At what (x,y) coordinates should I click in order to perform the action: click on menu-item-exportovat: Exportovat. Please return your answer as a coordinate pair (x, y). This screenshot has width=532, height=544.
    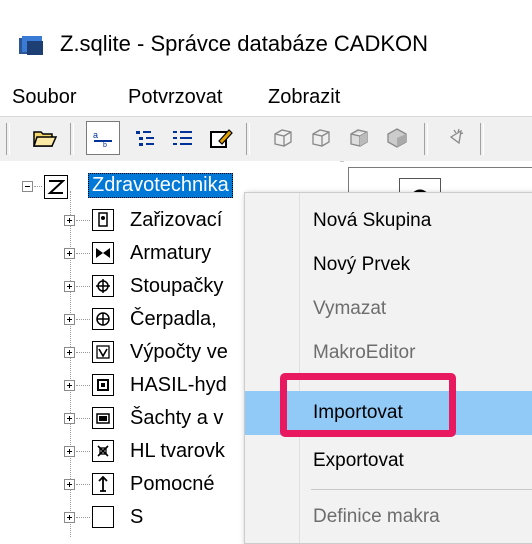
    Looking at the image, I should click on (388, 461).